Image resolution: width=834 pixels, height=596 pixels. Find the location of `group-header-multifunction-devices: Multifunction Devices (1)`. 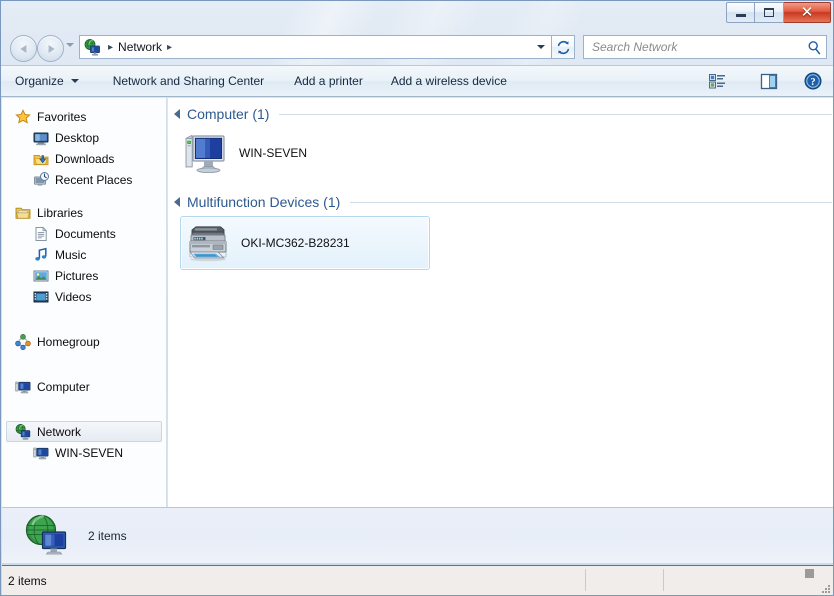

group-header-multifunction-devices: Multifunction Devices (1) is located at coordinates (500, 202).